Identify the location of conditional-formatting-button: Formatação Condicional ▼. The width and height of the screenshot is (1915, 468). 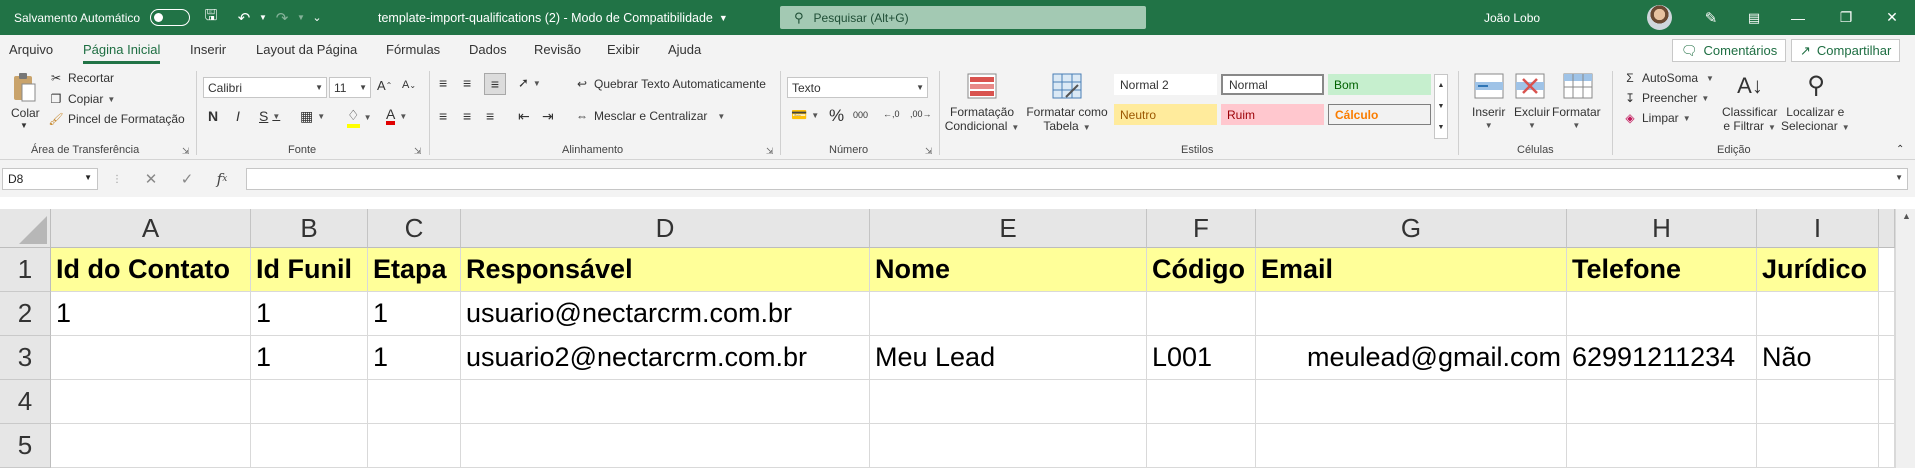
(982, 120).